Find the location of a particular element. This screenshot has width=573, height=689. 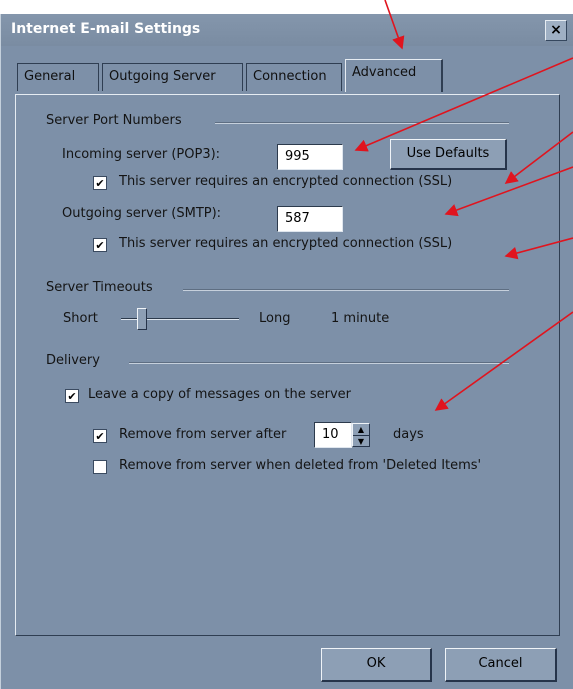

server-timeouts-heading: Server Timeouts is located at coordinates (99, 287).